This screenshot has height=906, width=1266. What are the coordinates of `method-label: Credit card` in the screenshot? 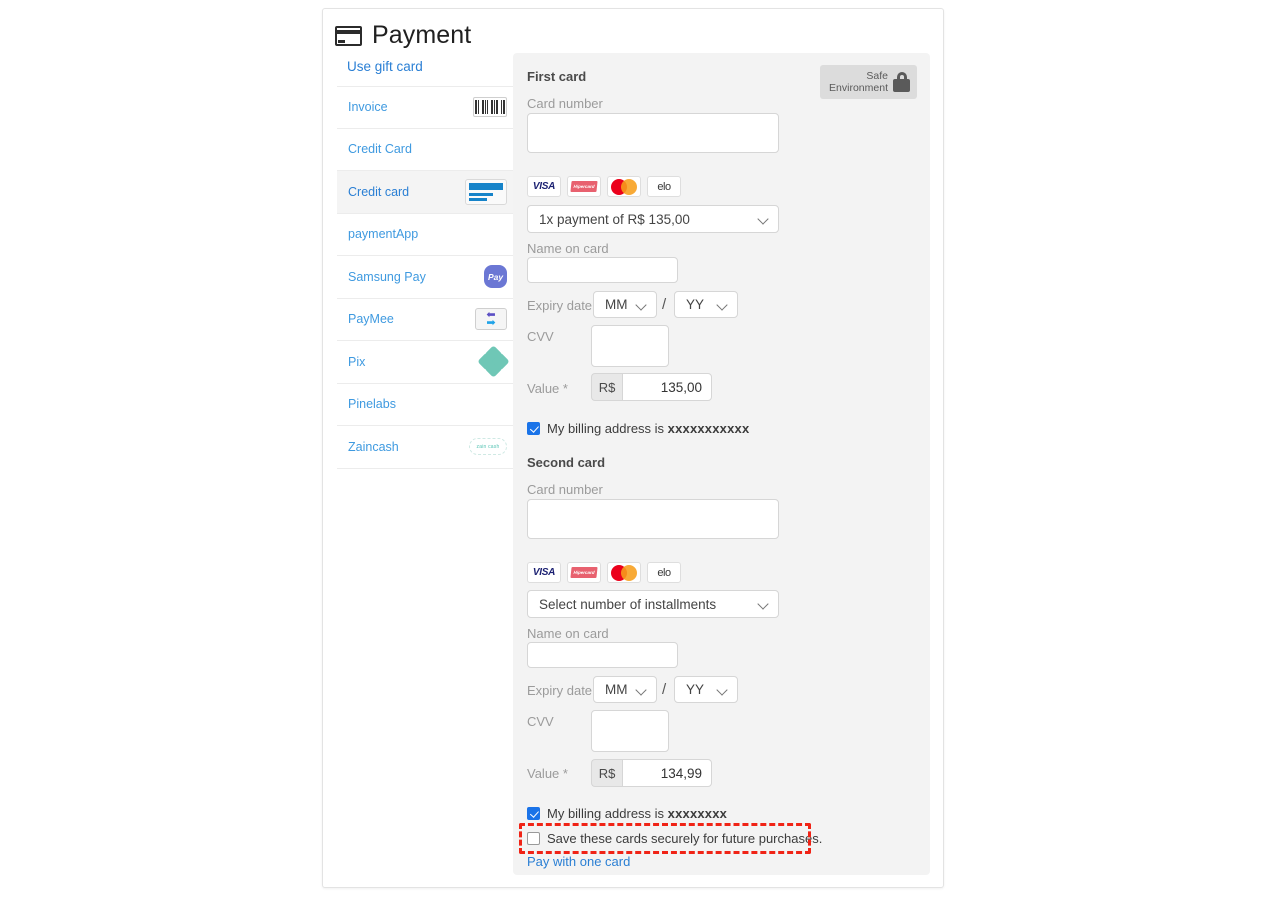 It's located at (379, 191).